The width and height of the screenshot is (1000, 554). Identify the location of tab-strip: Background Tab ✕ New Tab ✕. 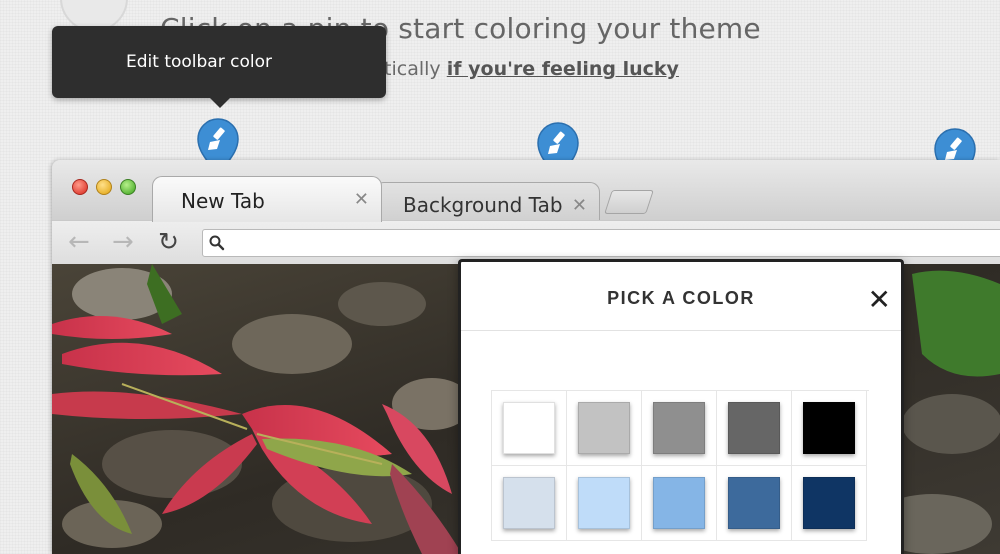
(526, 194).